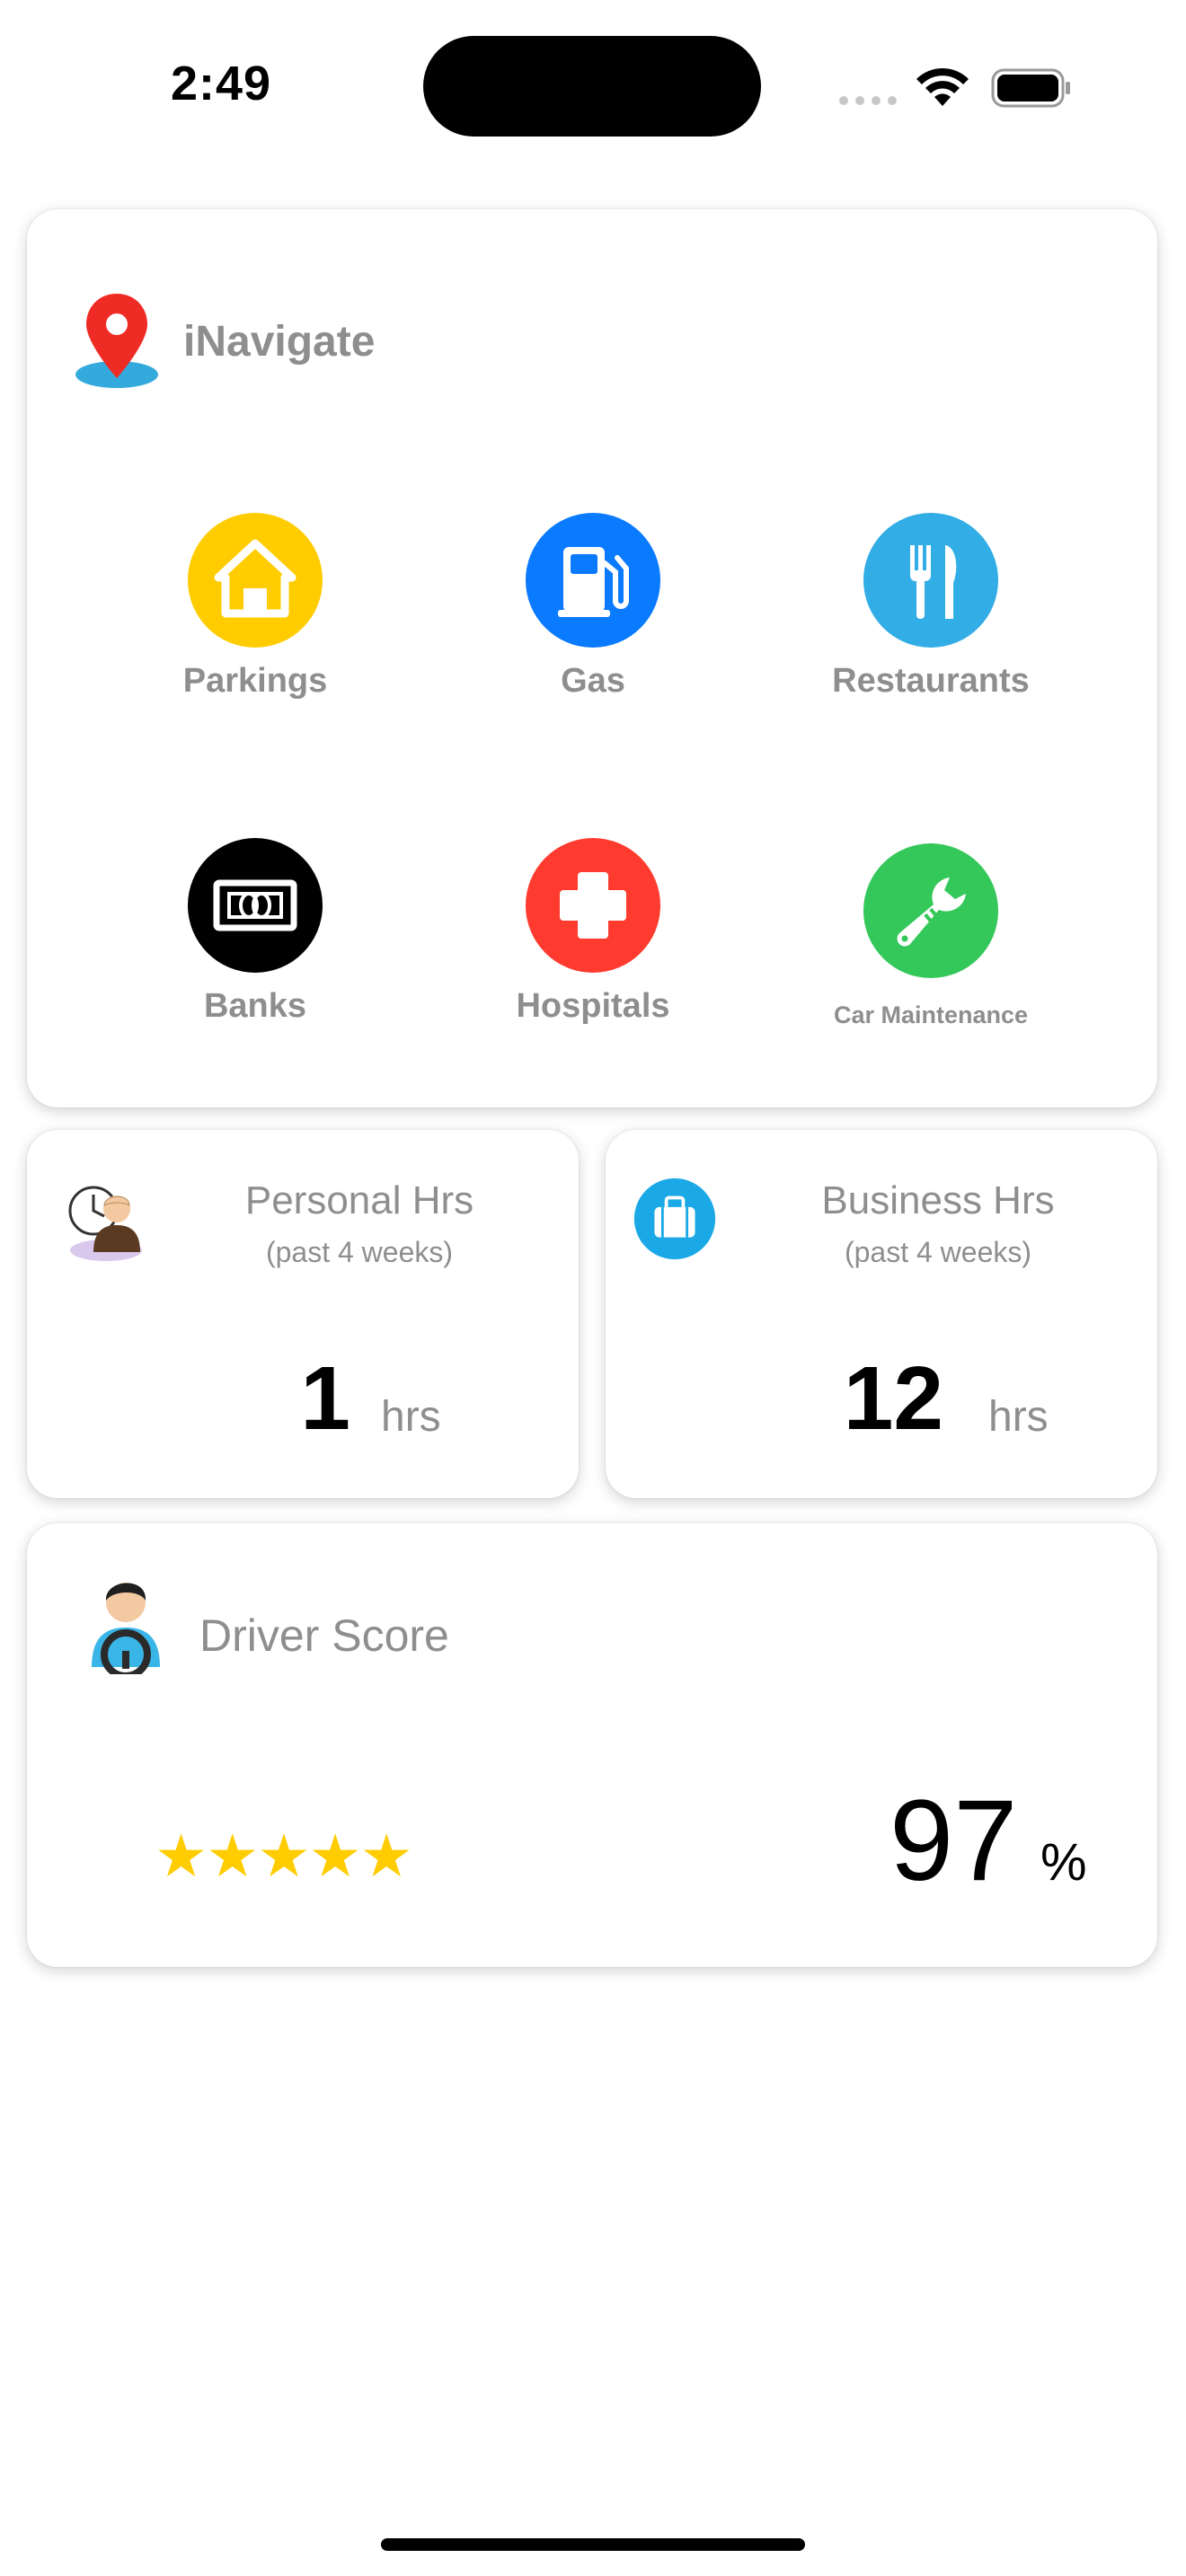 The height and width of the screenshot is (2576, 1186). I want to click on dynamic-island, so click(592, 86).